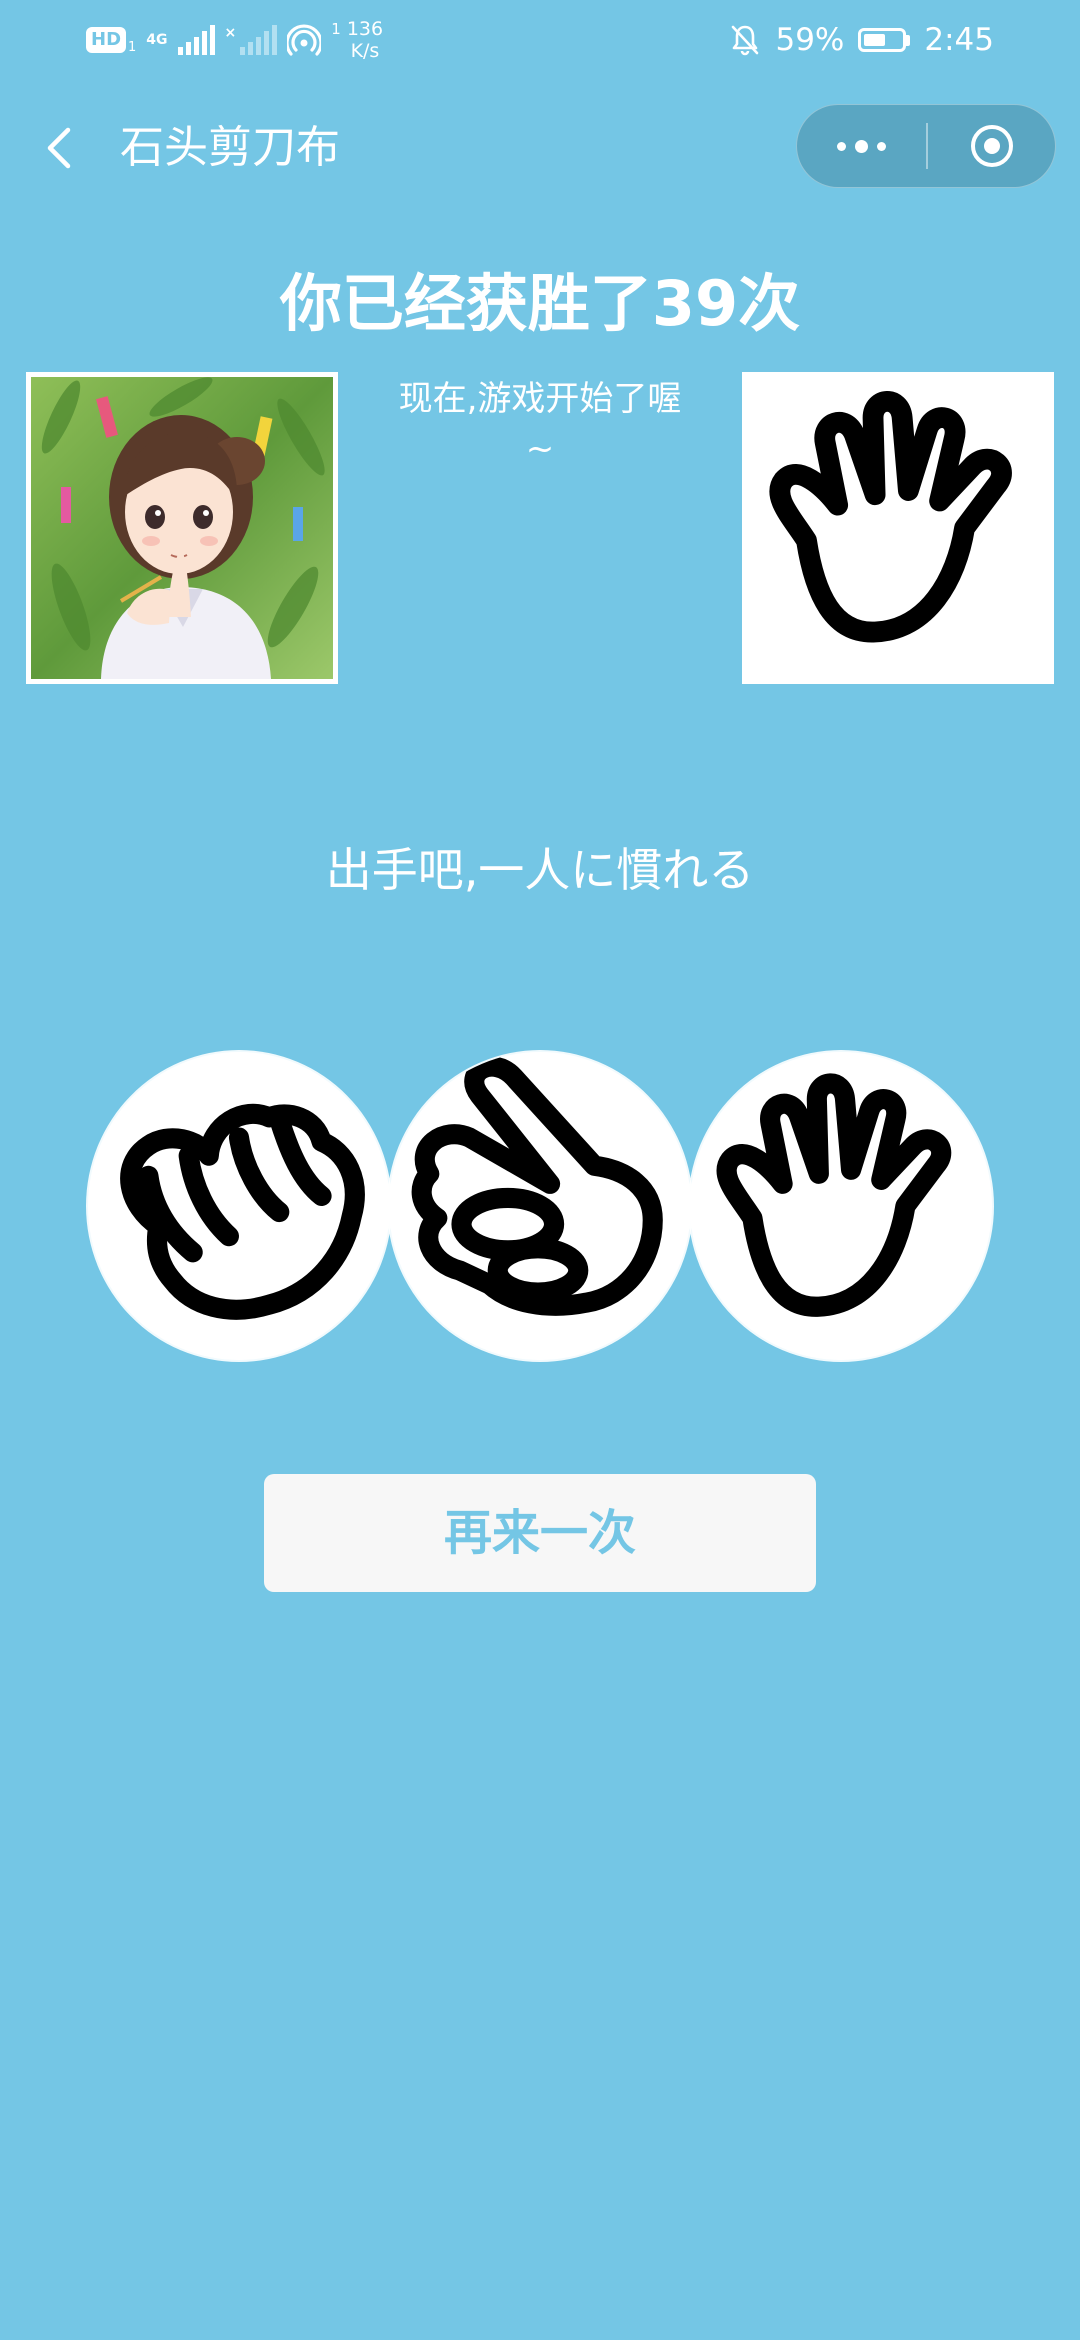 This screenshot has width=1080, height=2340. I want to click on hd-voice-badge: HD, so click(106, 40).